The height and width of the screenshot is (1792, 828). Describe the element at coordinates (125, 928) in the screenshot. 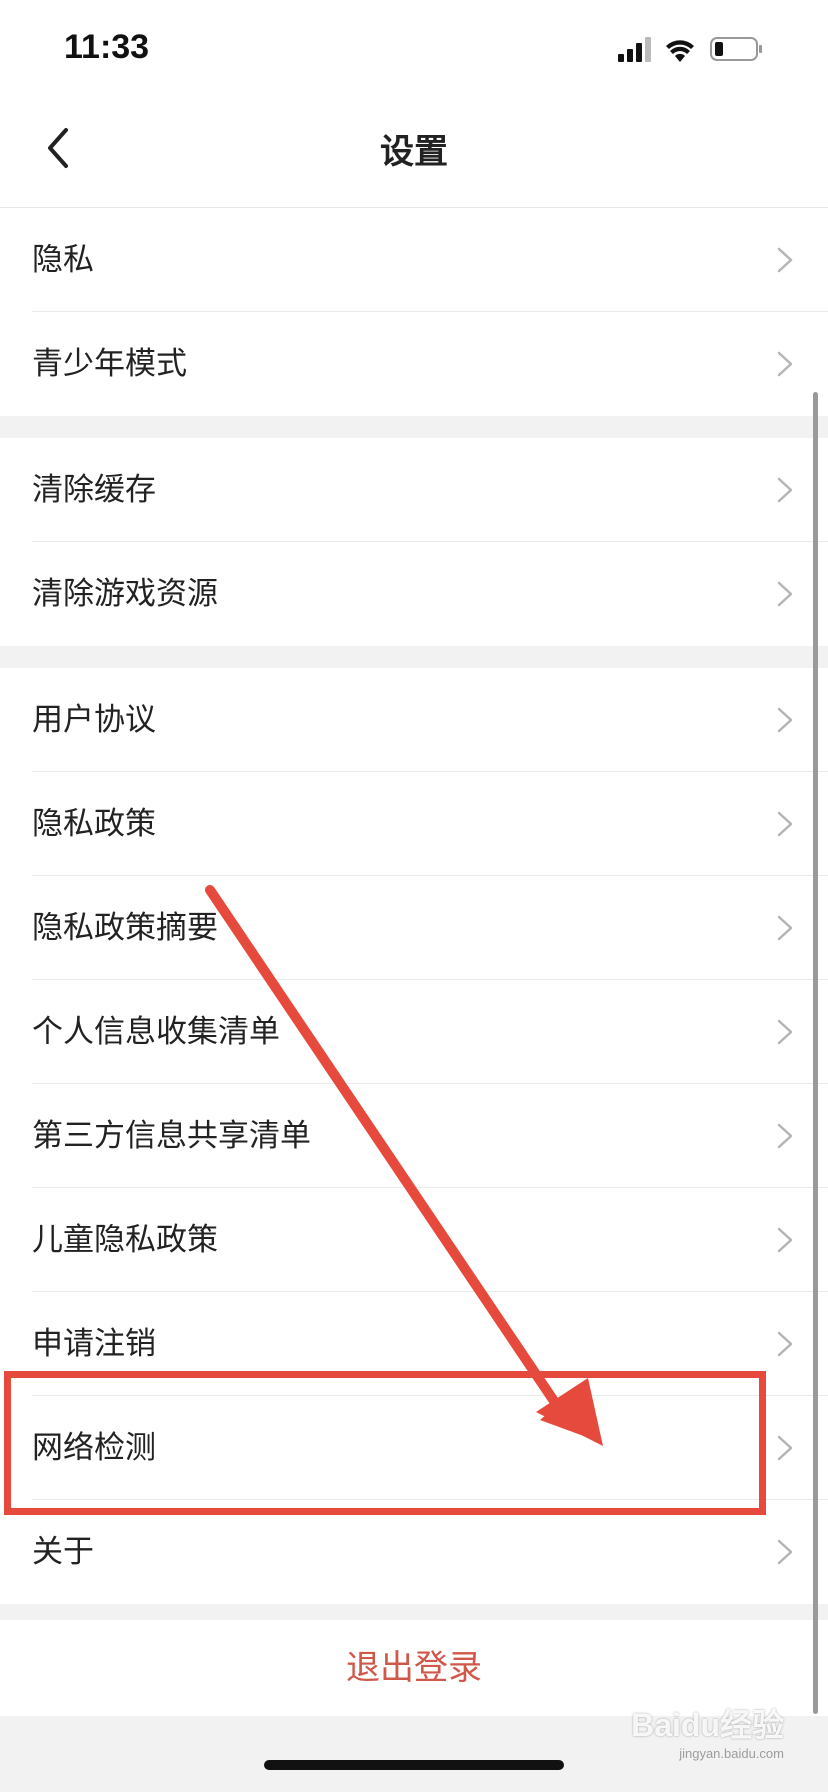

I see `row-label: 隐私政策摘要` at that location.